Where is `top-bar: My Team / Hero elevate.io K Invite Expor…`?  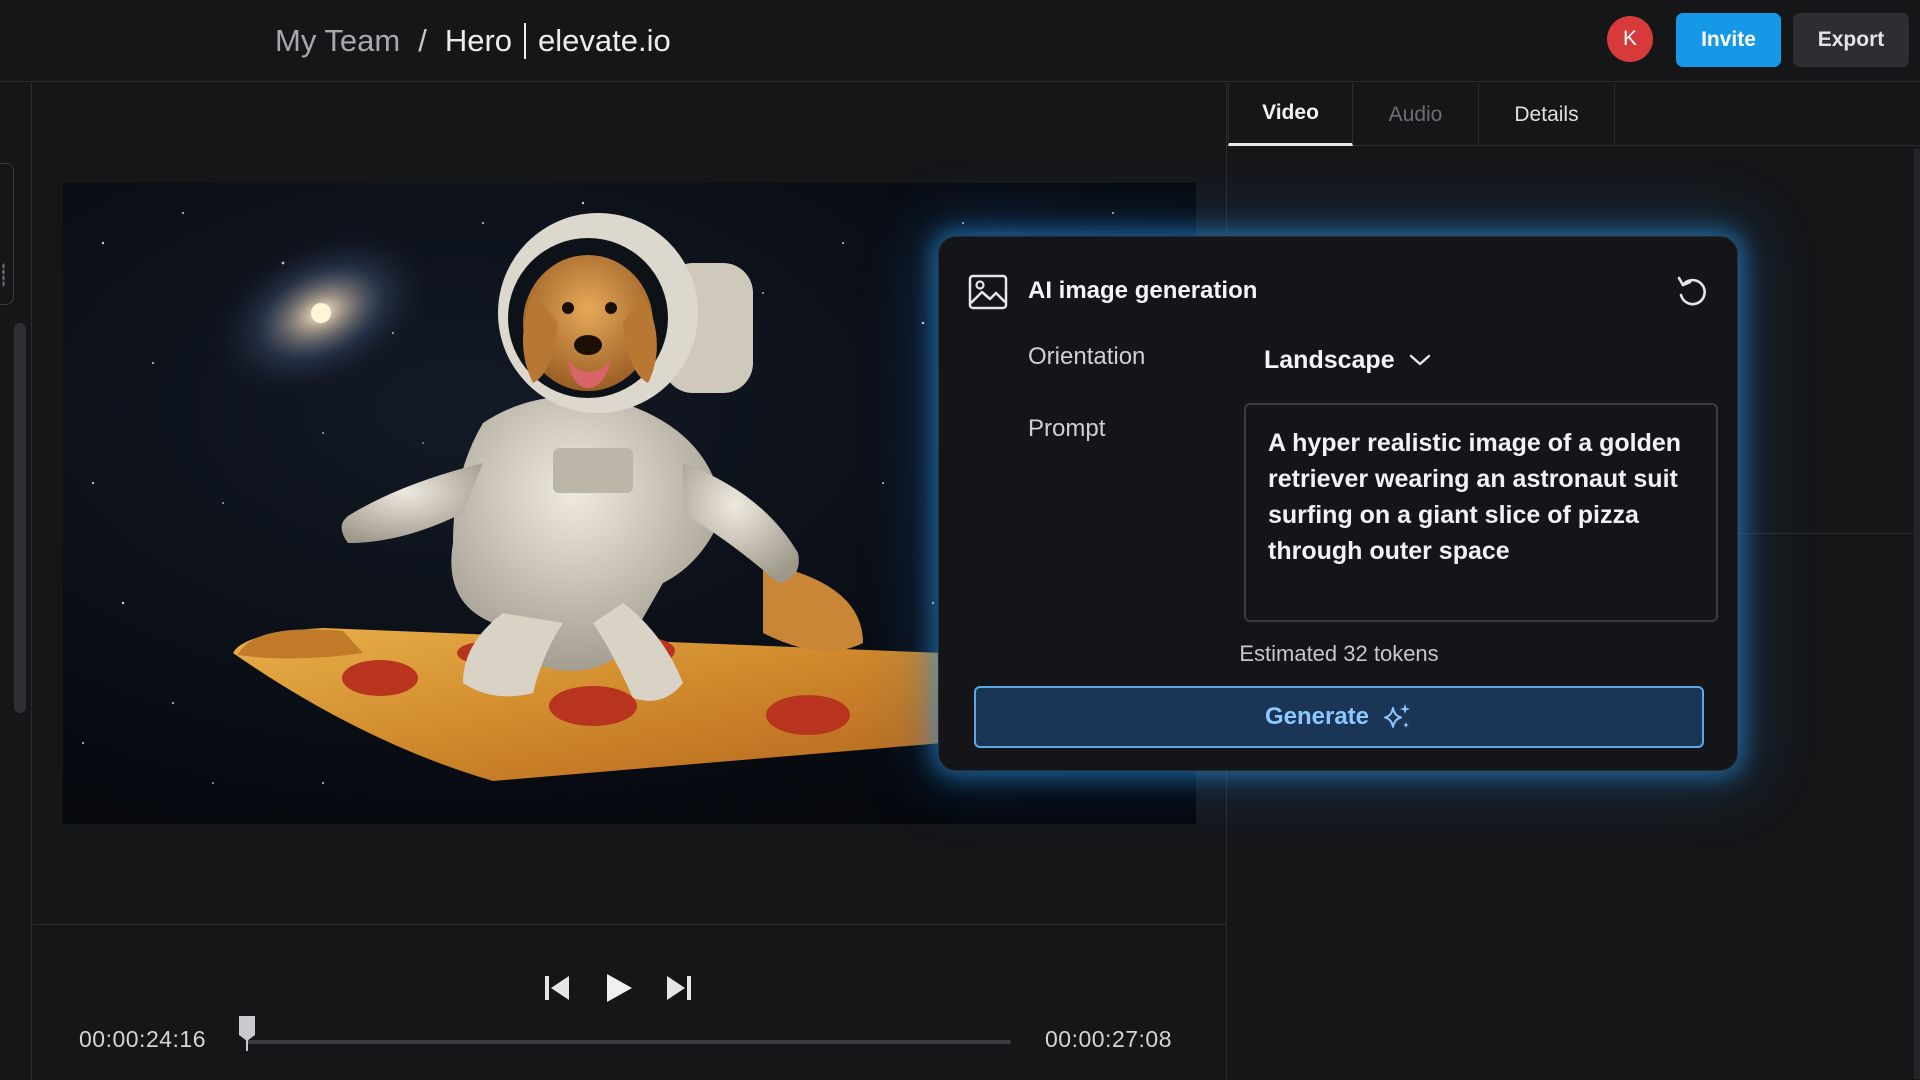 top-bar: My Team / Hero elevate.io K Invite Expor… is located at coordinates (960, 41).